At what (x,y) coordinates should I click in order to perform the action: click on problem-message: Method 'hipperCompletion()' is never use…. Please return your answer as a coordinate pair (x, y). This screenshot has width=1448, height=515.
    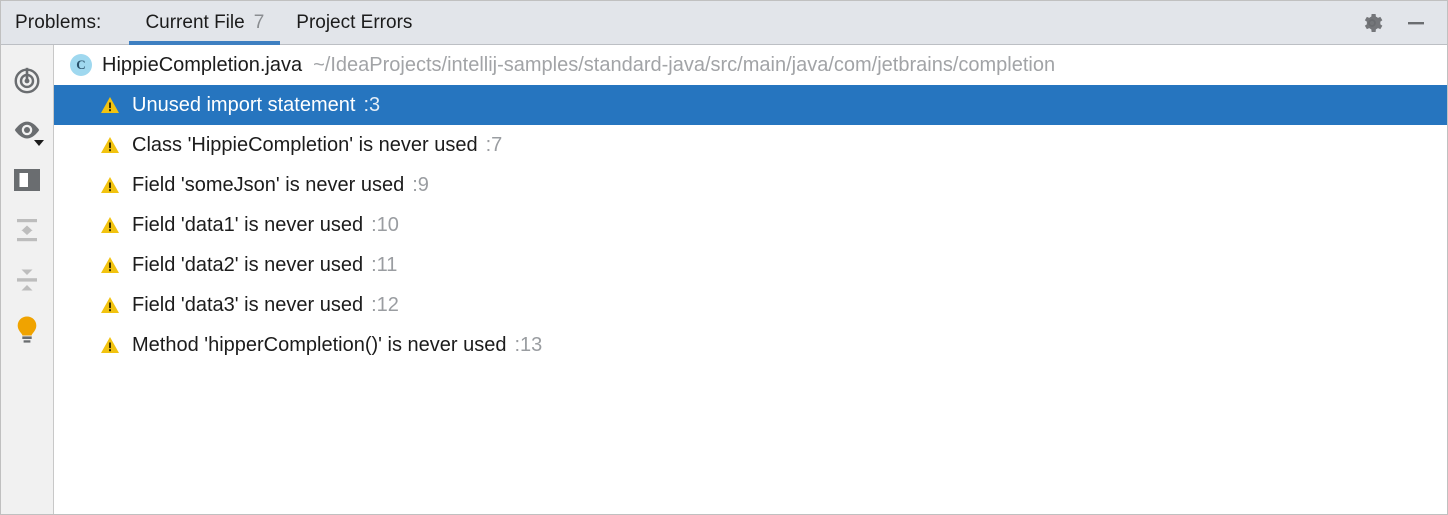
    Looking at the image, I should click on (319, 344).